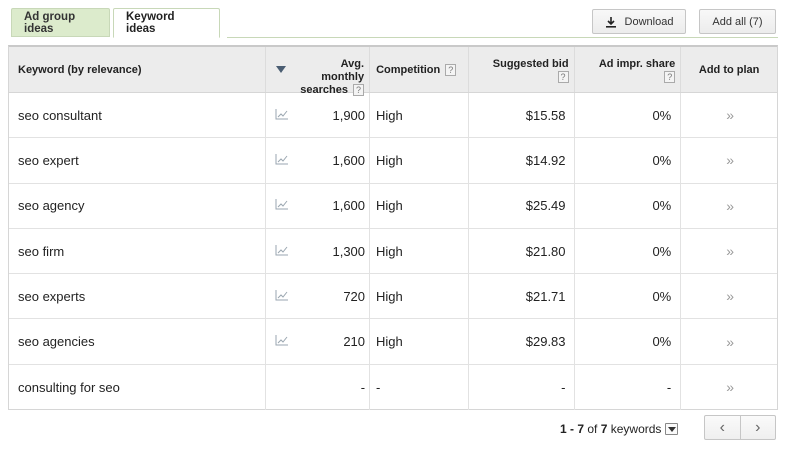  Describe the element at coordinates (138, 251) in the screenshot. I see `keyword-cell: seo firm` at that location.